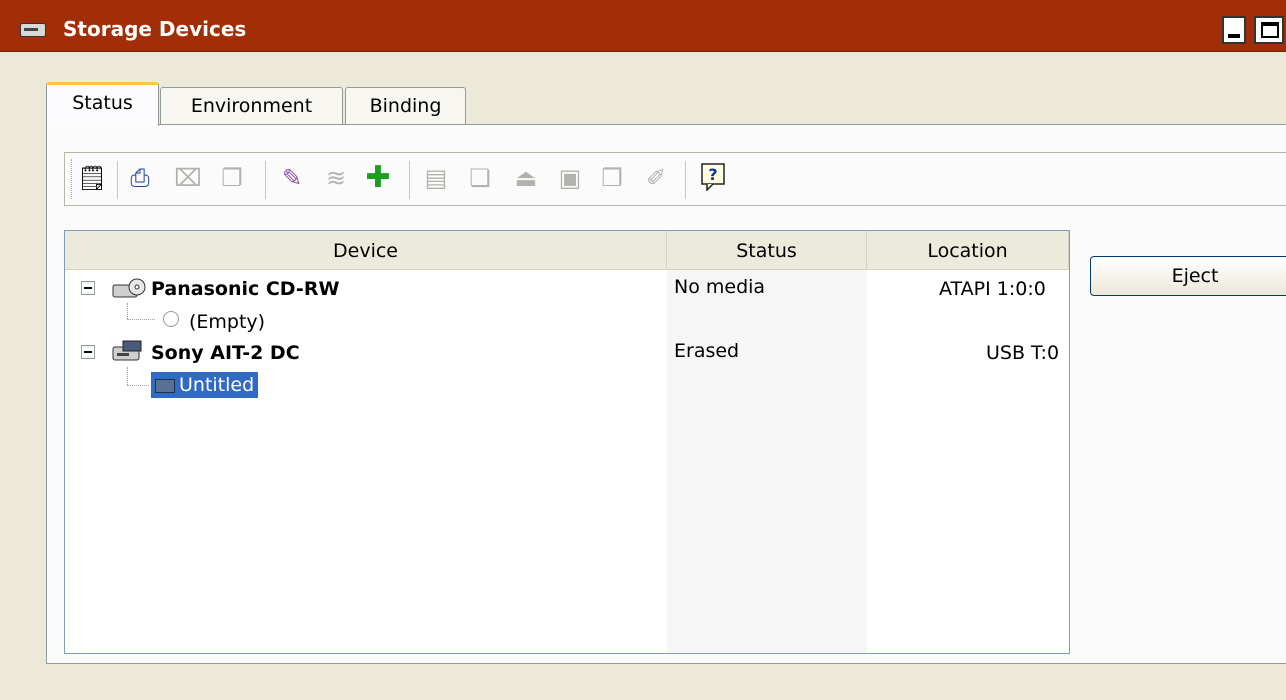 Image resolution: width=1286 pixels, height=700 pixels. What do you see at coordinates (707, 351) in the screenshot?
I see `device-status: Erased` at bounding box center [707, 351].